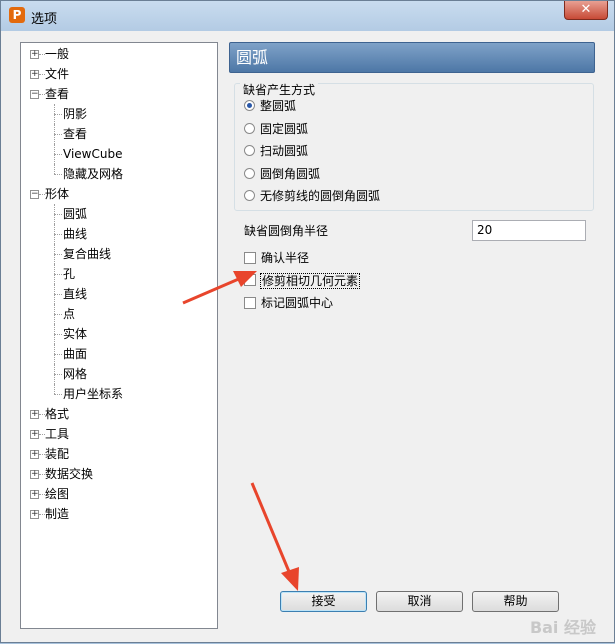  I want to click on checkbox-option: 标记圆弧中心, so click(288, 303).